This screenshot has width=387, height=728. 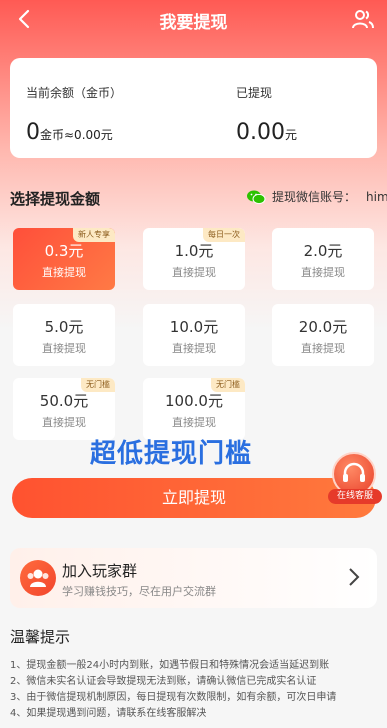 What do you see at coordinates (323, 327) in the screenshot?
I see `option-amount: 20.0元` at bounding box center [323, 327].